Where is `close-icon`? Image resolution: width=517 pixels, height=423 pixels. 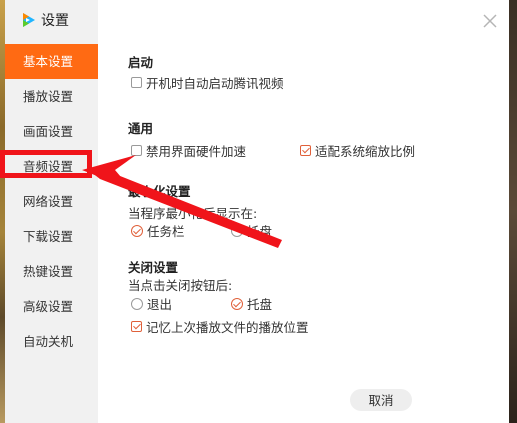 close-icon is located at coordinates (490, 21).